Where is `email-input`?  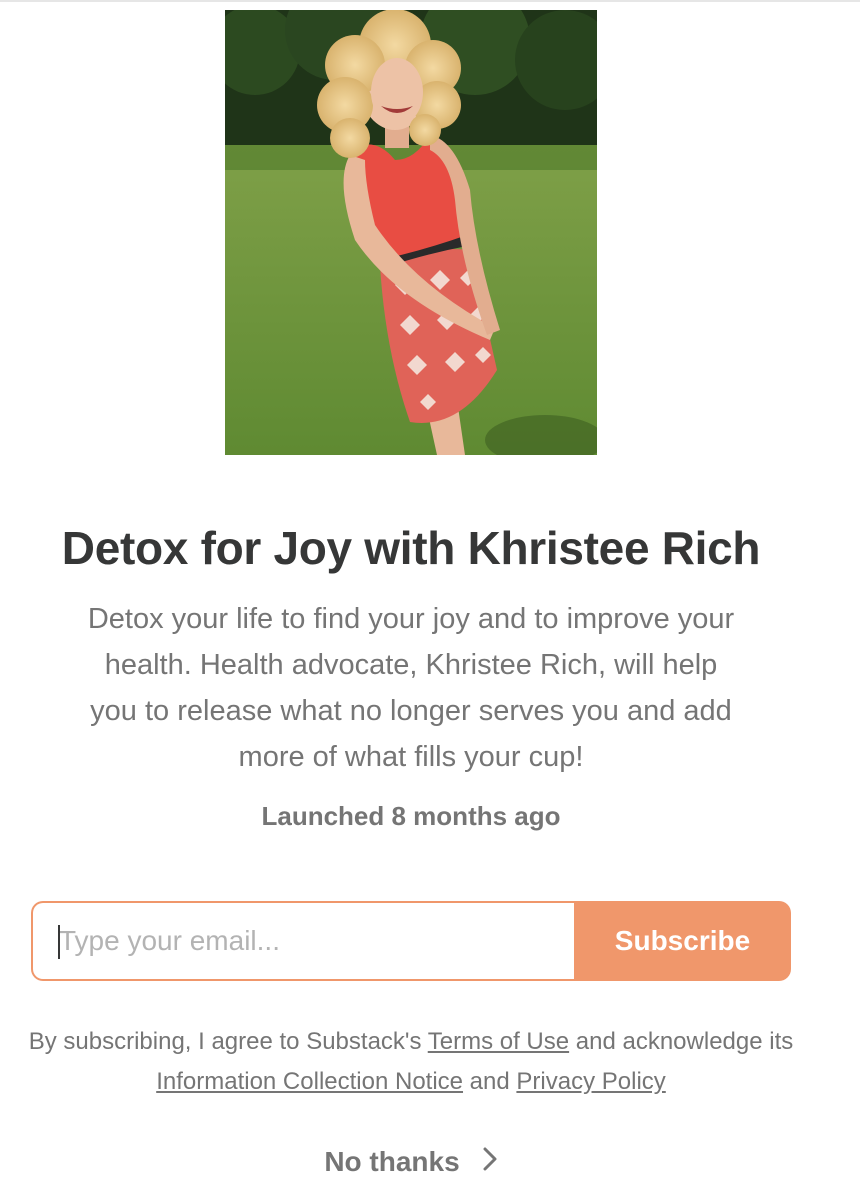
email-input is located at coordinates (315, 941).